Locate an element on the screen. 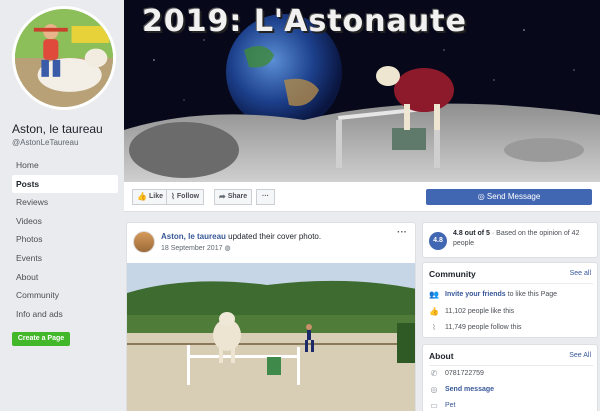 The width and height of the screenshot is (600, 411). post-action-text: updated their cover photo. is located at coordinates (273, 236).